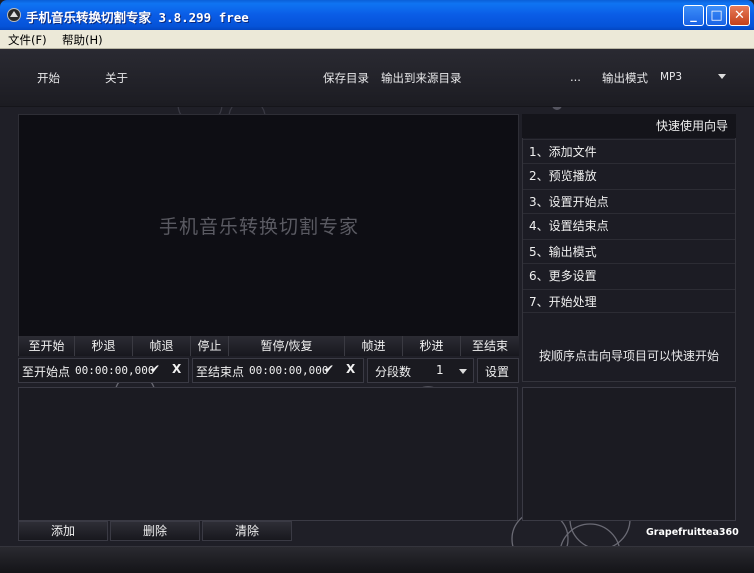  Describe the element at coordinates (628, 356) in the screenshot. I see `guide-hint: 按顺序点击向导项目可以快速开始` at that location.